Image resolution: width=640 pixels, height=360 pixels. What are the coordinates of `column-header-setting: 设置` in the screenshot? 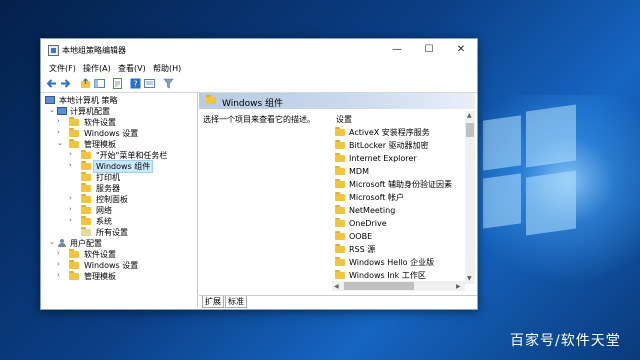 It's located at (344, 119).